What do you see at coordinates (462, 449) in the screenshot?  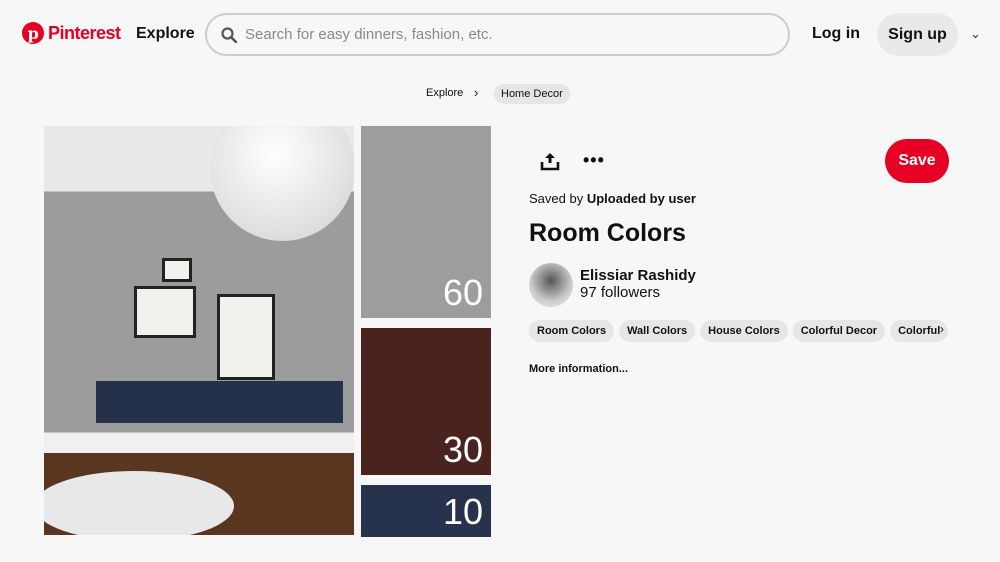 I see `swatch-label: 30` at bounding box center [462, 449].